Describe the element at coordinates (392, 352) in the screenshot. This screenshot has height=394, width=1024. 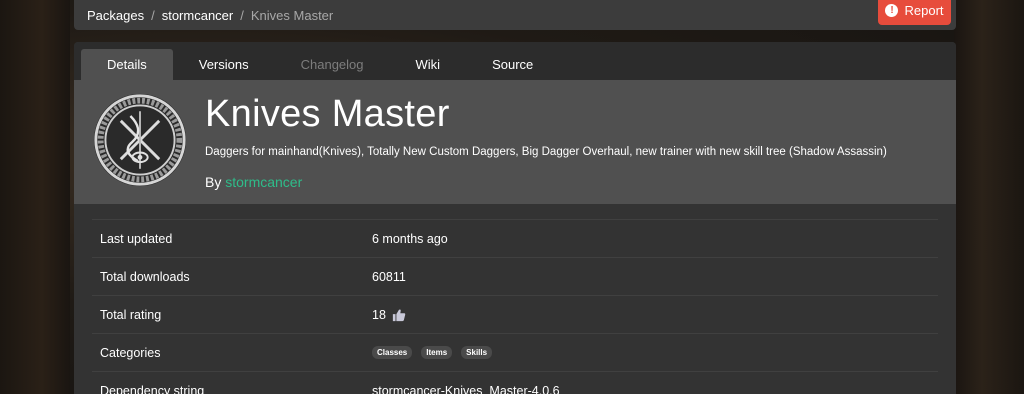
I see `category-tag-classes: Classes` at that location.